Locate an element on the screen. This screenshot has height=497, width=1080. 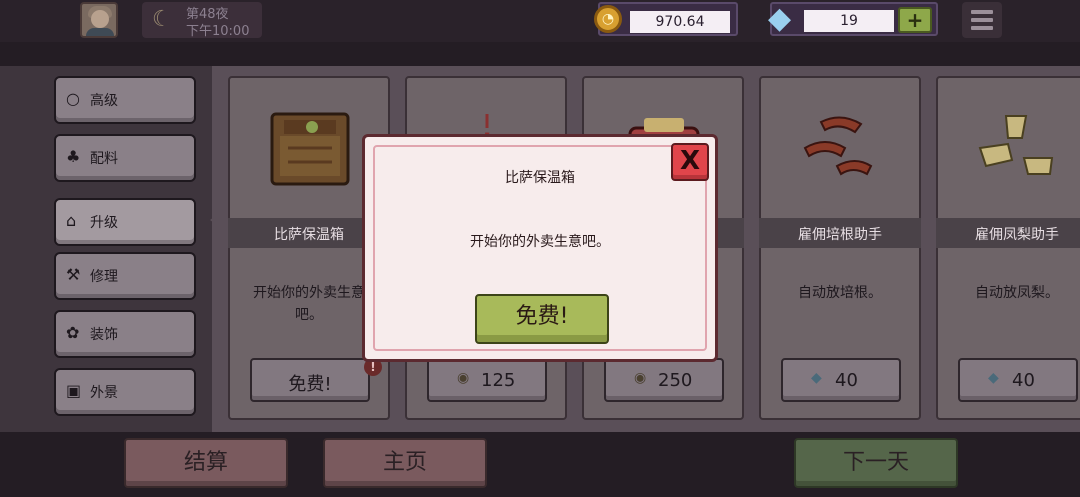
sidebar-item-label: 升级 is located at coordinates (104, 223).